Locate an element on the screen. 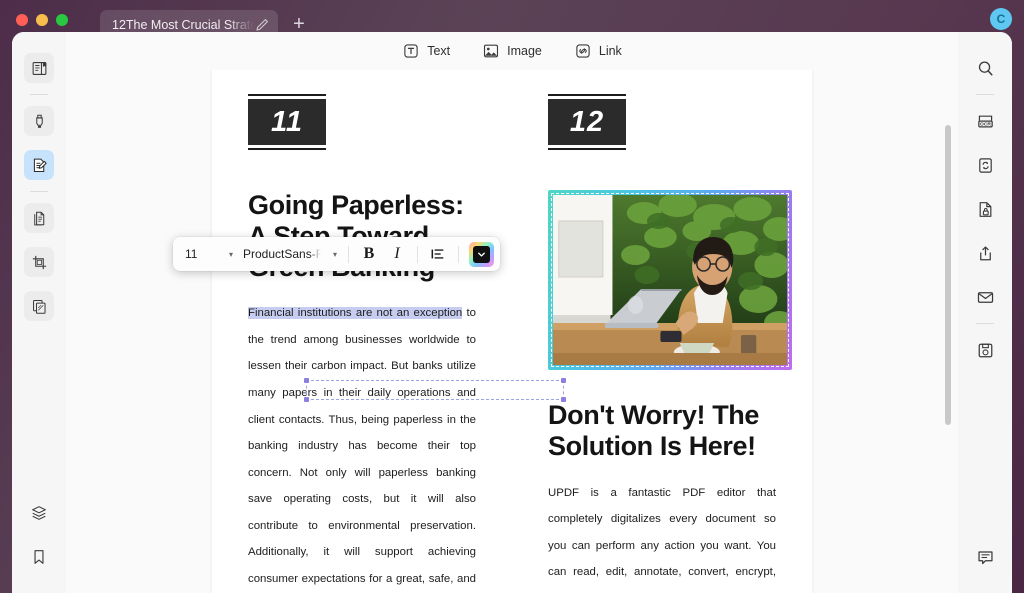  edit-document-icon is located at coordinates (40, 165).